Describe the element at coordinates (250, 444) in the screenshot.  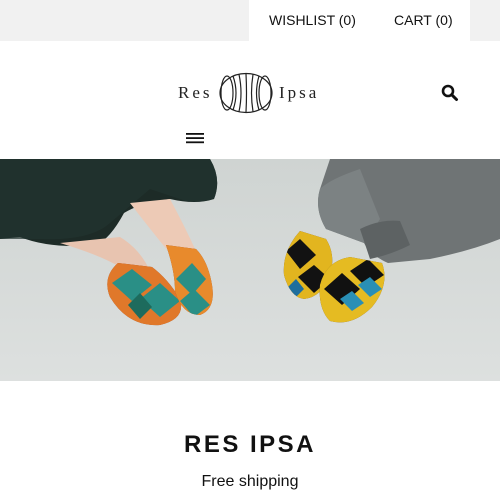
I see `page-title: RES IPSA` at that location.